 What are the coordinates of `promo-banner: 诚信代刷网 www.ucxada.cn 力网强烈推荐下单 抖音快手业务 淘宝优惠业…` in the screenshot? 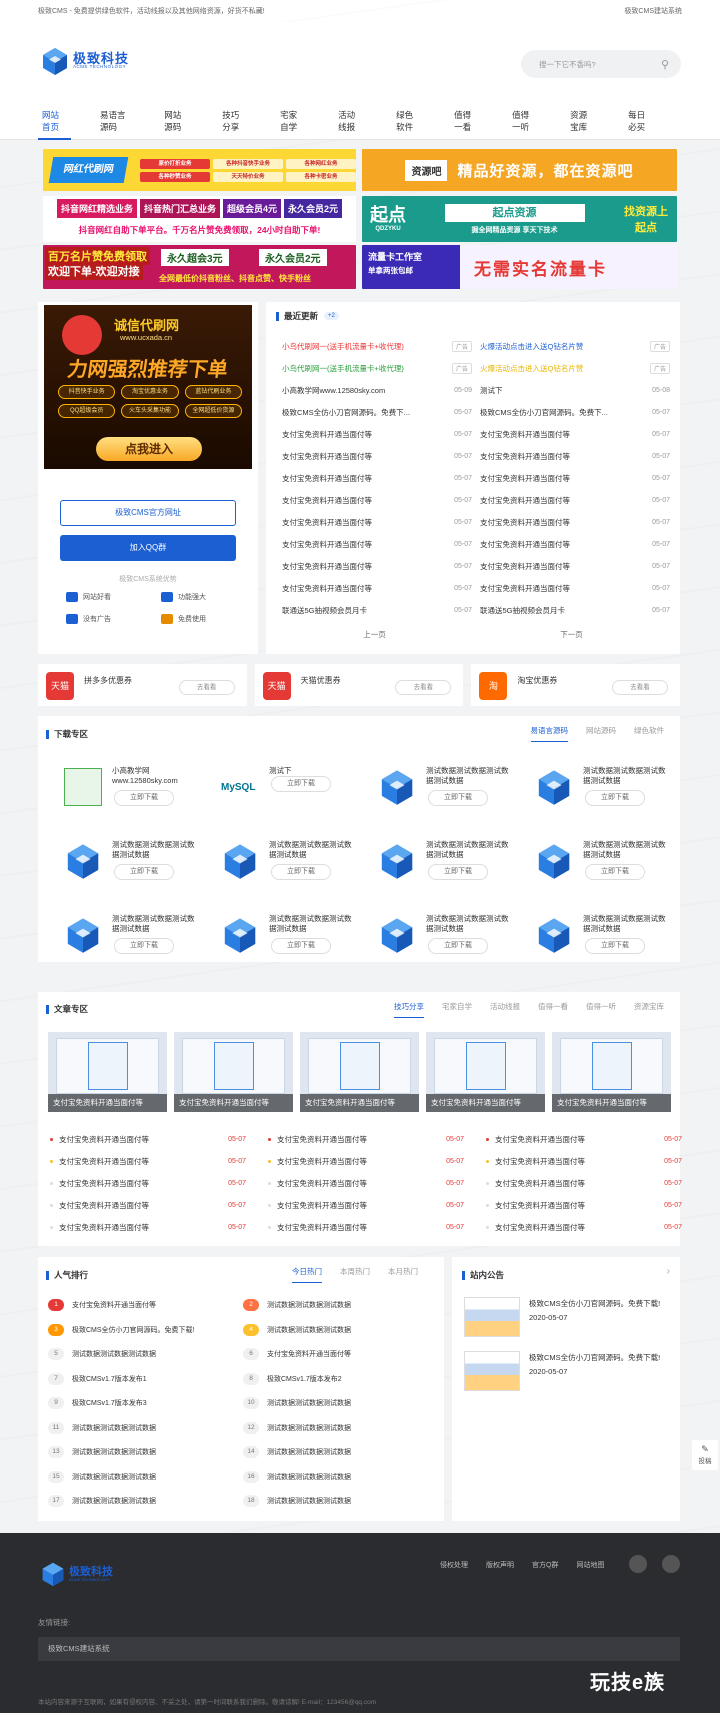 It's located at (148, 387).